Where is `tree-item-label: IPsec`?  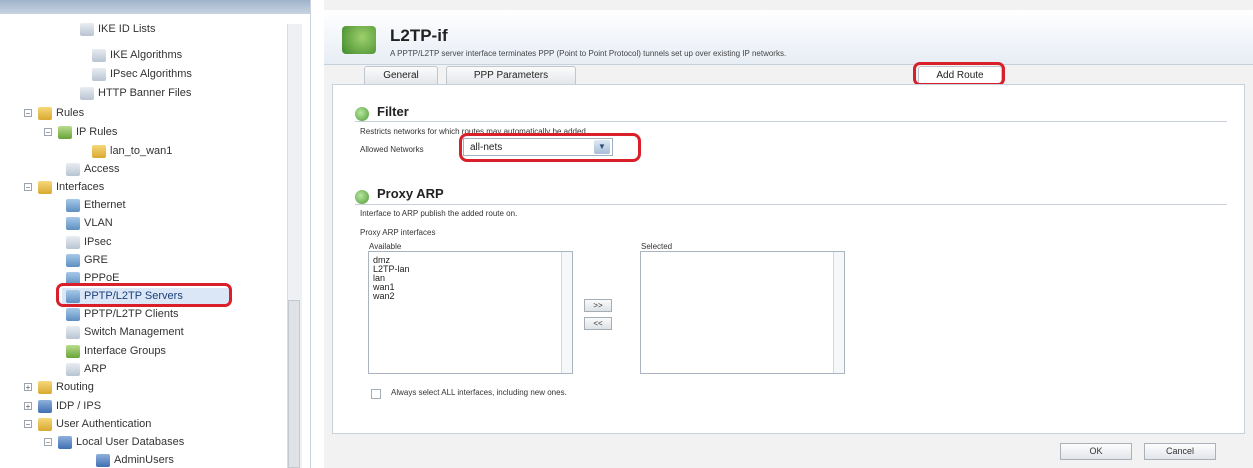 tree-item-label: IPsec is located at coordinates (98, 242).